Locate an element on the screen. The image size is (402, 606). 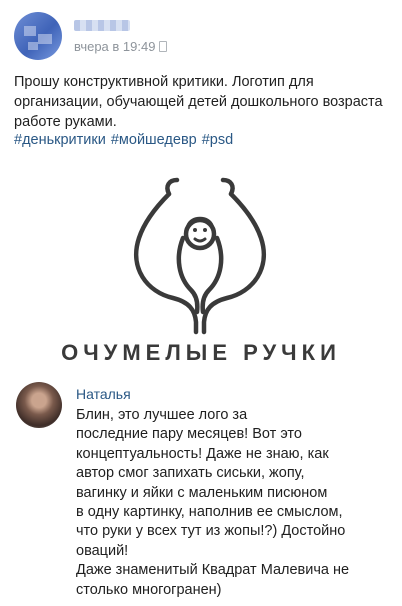
hashtag-link: #денькритики is located at coordinates (60, 140).